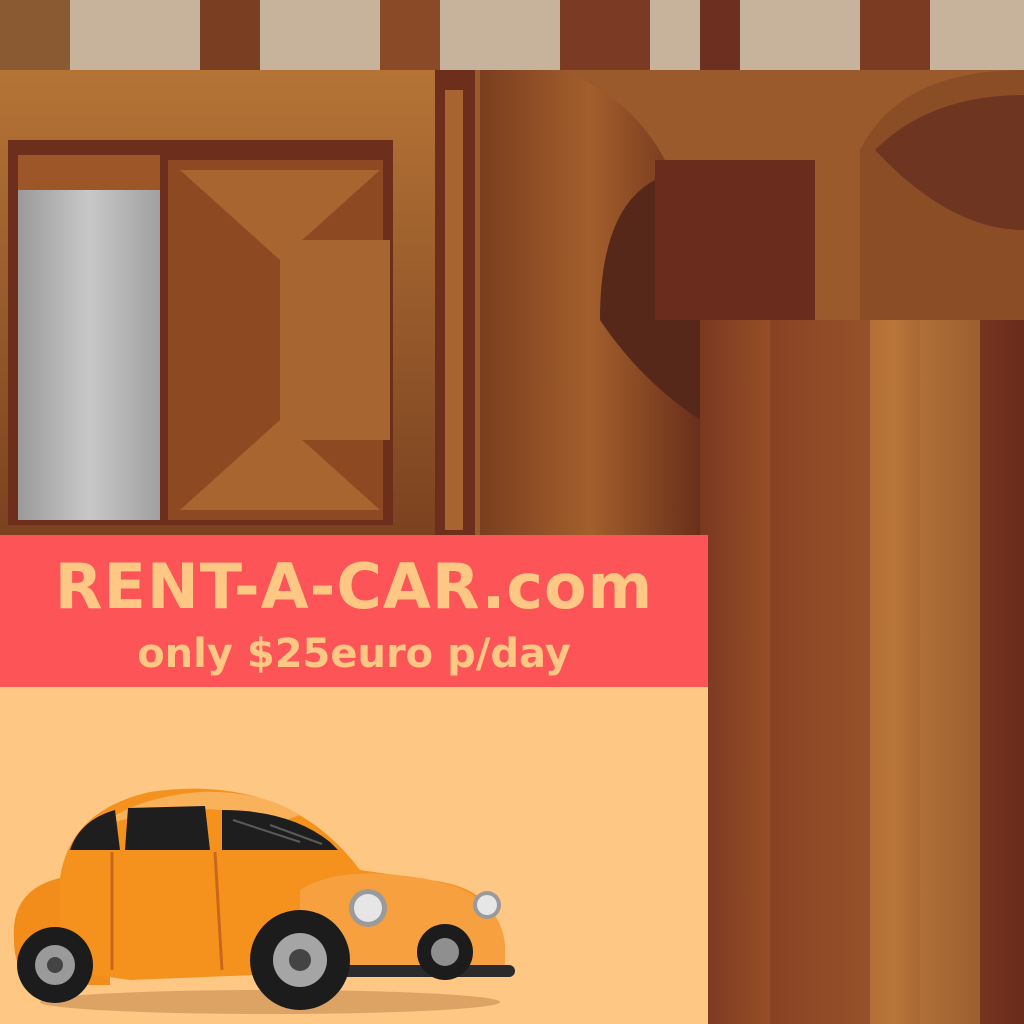  Describe the element at coordinates (354, 586) in the screenshot. I see `ad-headline: RENT-A-CAR.com` at that location.